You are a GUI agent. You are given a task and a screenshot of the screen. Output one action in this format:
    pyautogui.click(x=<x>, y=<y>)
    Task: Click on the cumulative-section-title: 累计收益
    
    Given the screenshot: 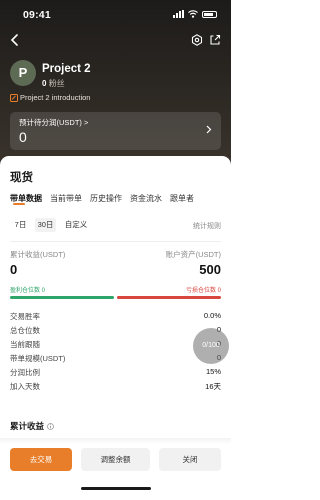 What is the action you would take?
    pyautogui.click(x=32, y=426)
    